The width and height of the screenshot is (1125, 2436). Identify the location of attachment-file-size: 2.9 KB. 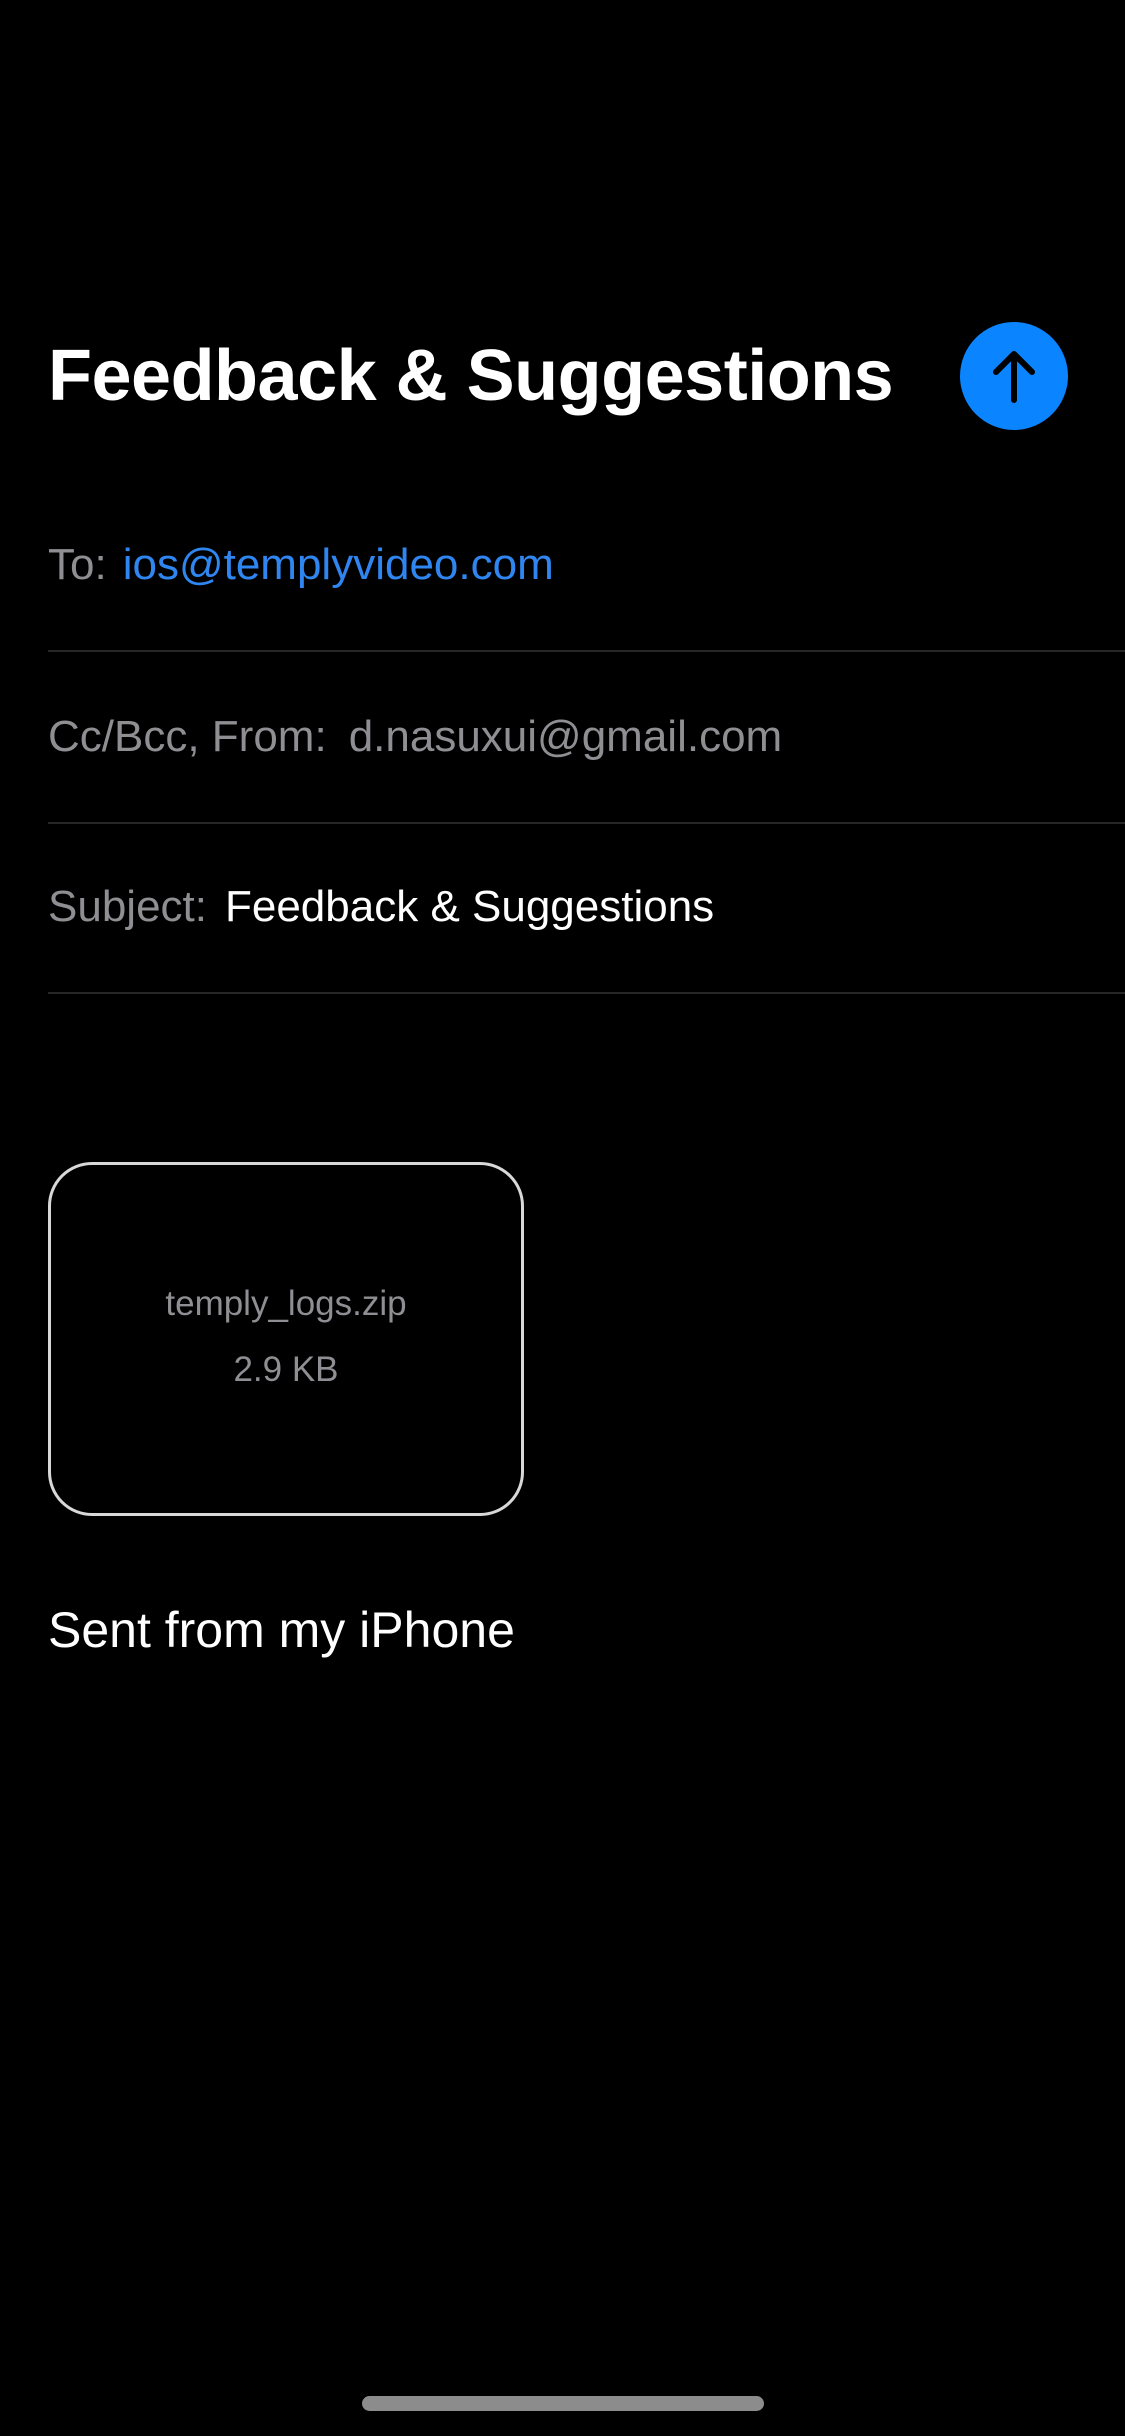
(286, 1369).